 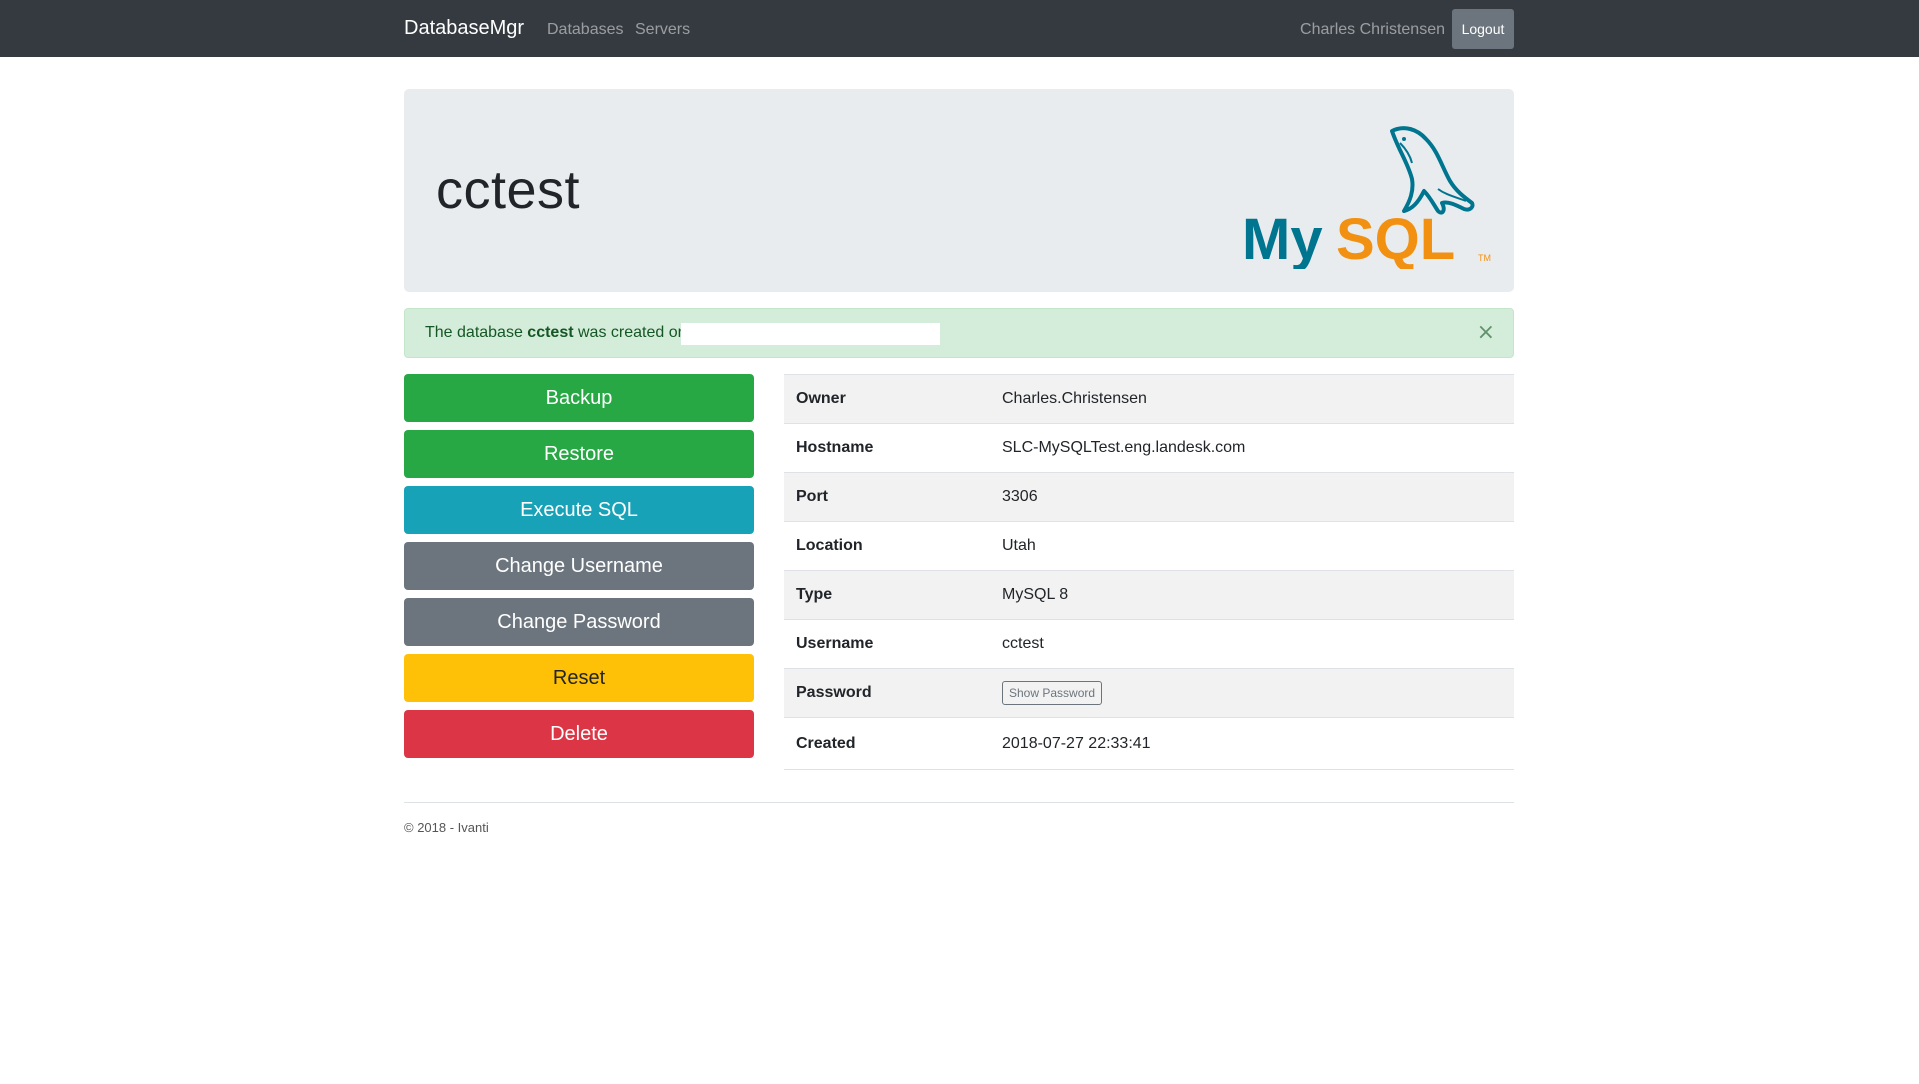 What do you see at coordinates (508, 190) in the screenshot?
I see `page-title: cctest` at bounding box center [508, 190].